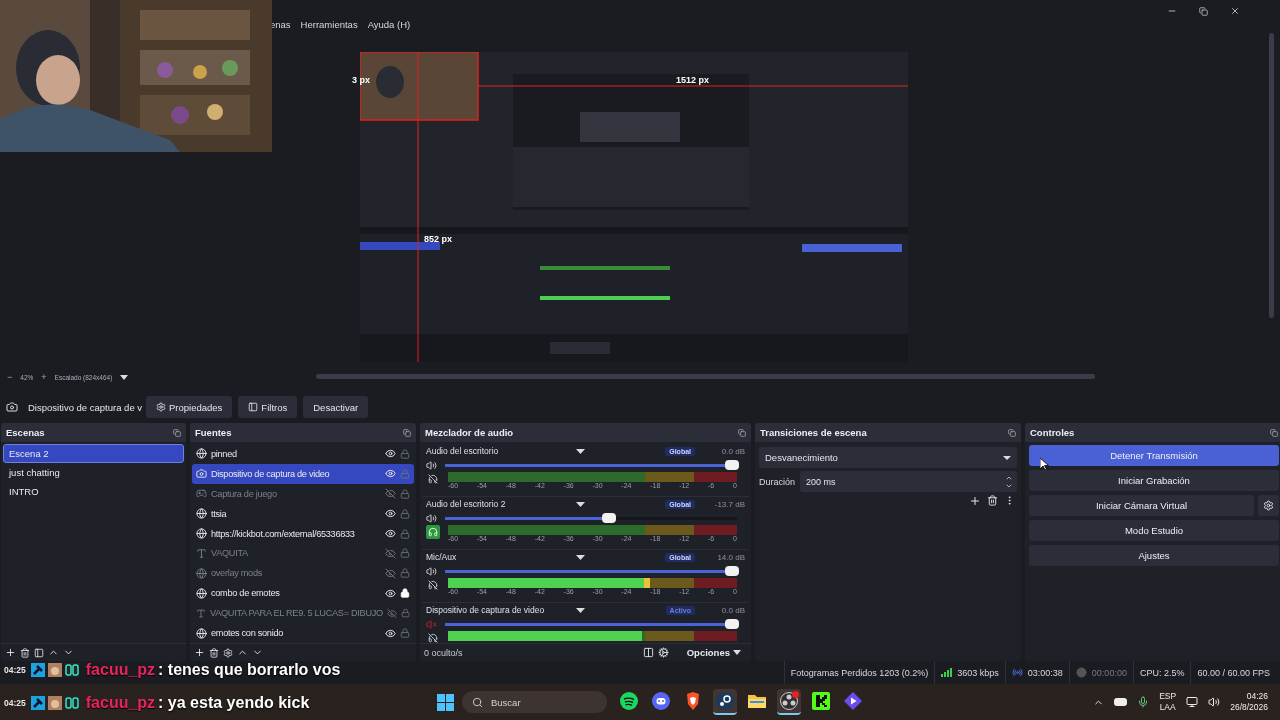 Image resolution: width=1280 pixels, height=720 pixels. What do you see at coordinates (1143, 702) in the screenshot?
I see `microphone-icon` at bounding box center [1143, 702].